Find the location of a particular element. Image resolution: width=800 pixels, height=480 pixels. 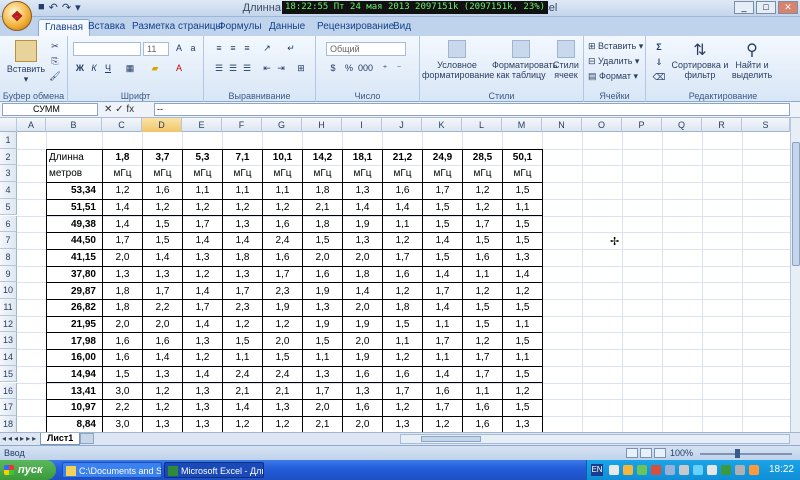

table-cell: 21,95 is located at coordinates (74, 324).